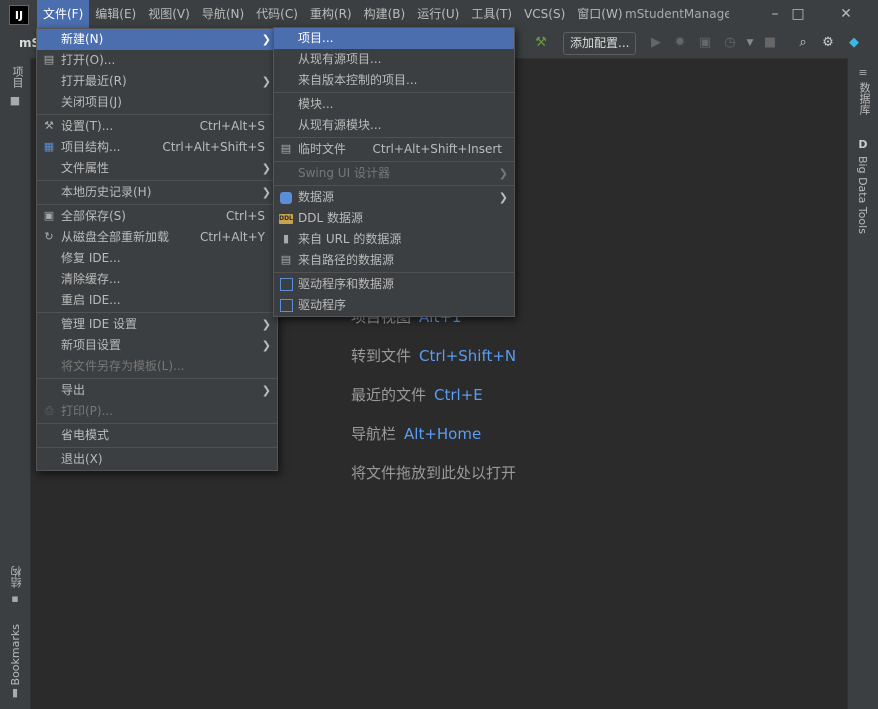 The width and height of the screenshot is (878, 709). Describe the element at coordinates (49, 59) in the screenshot. I see `folder-open-icon: ▤` at that location.